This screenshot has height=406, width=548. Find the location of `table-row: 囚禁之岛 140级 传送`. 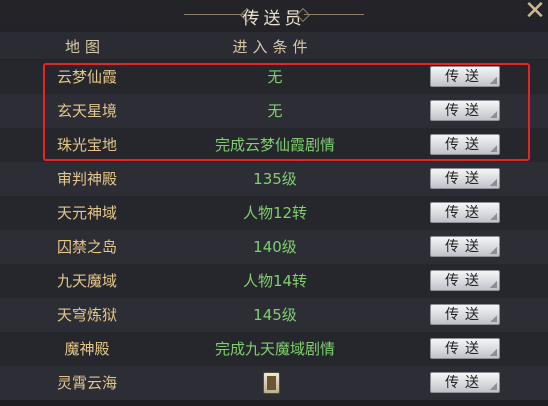

table-row: 囚禁之岛 140级 传送 is located at coordinates (274, 247).